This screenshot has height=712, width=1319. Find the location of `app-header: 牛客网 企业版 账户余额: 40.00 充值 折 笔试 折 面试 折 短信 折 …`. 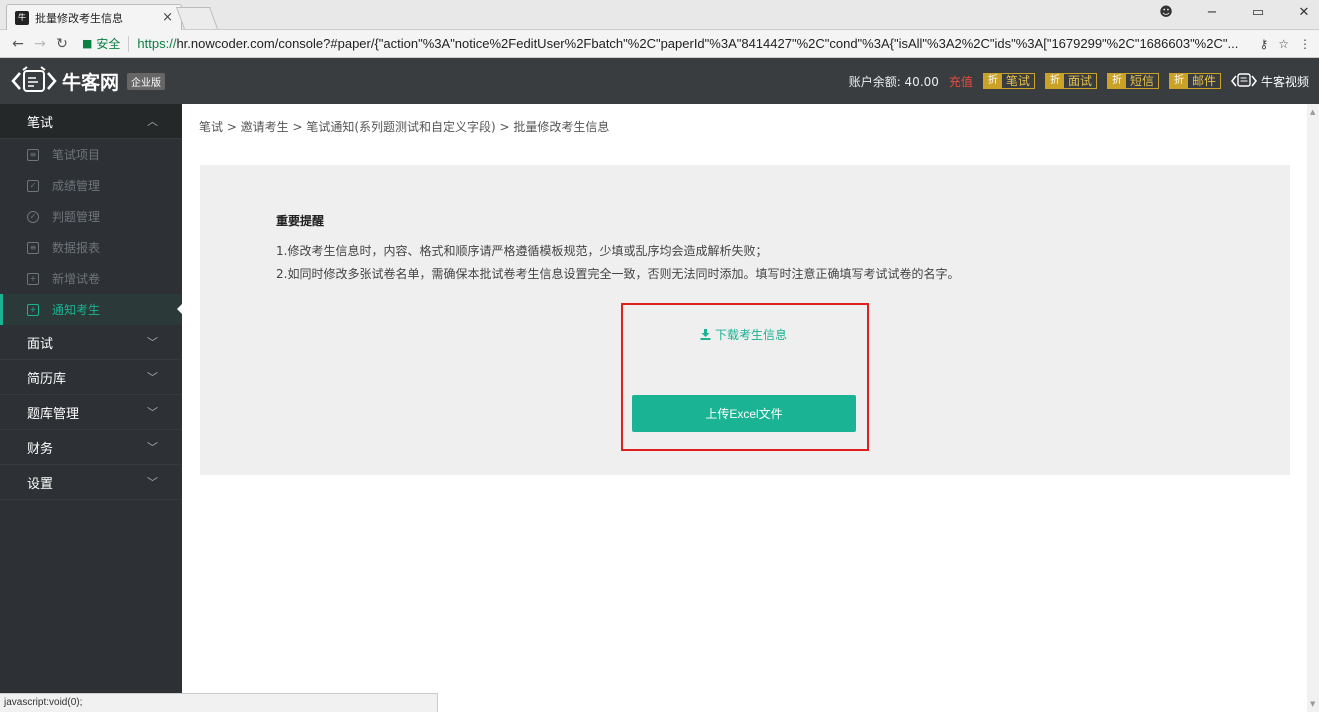

app-header: 牛客网 企业版 账户余额: 40.00 充值 折 笔试 折 面试 折 短信 折 … is located at coordinates (659, 81).